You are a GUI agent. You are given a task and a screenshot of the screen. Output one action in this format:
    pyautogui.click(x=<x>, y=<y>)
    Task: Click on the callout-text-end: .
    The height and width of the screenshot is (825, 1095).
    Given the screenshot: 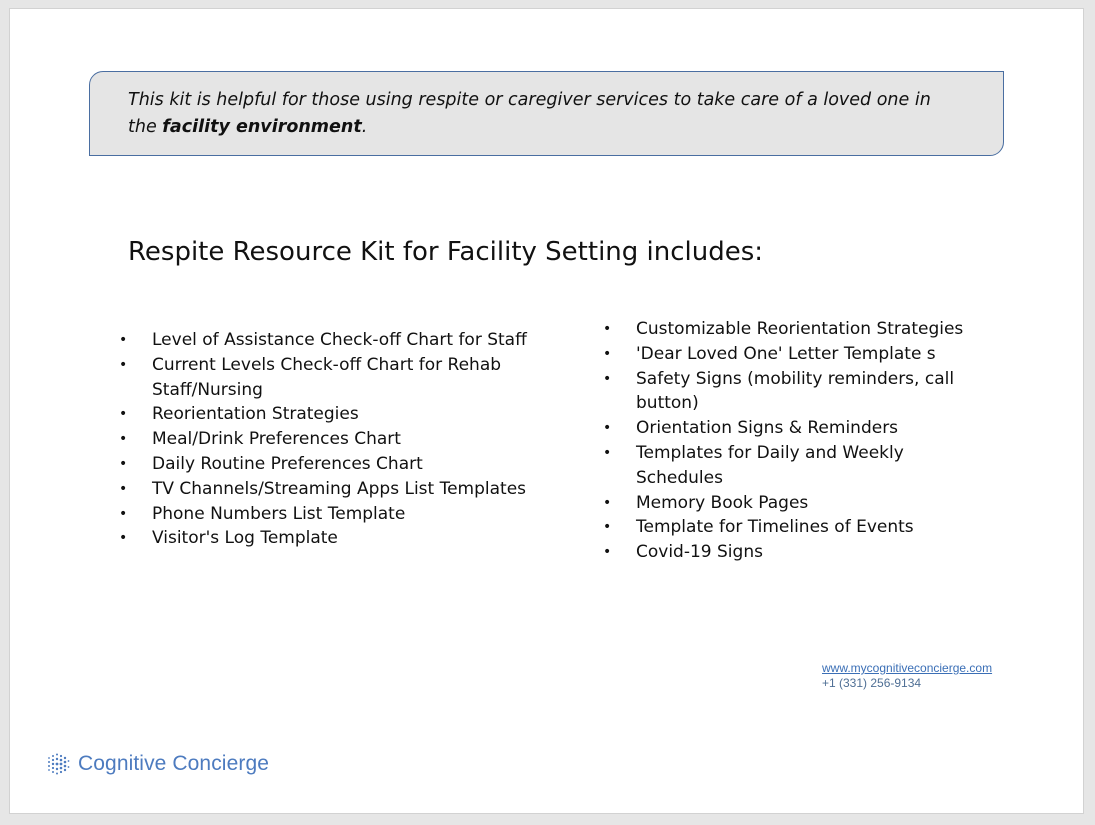 What is the action you would take?
    pyautogui.click(x=364, y=127)
    